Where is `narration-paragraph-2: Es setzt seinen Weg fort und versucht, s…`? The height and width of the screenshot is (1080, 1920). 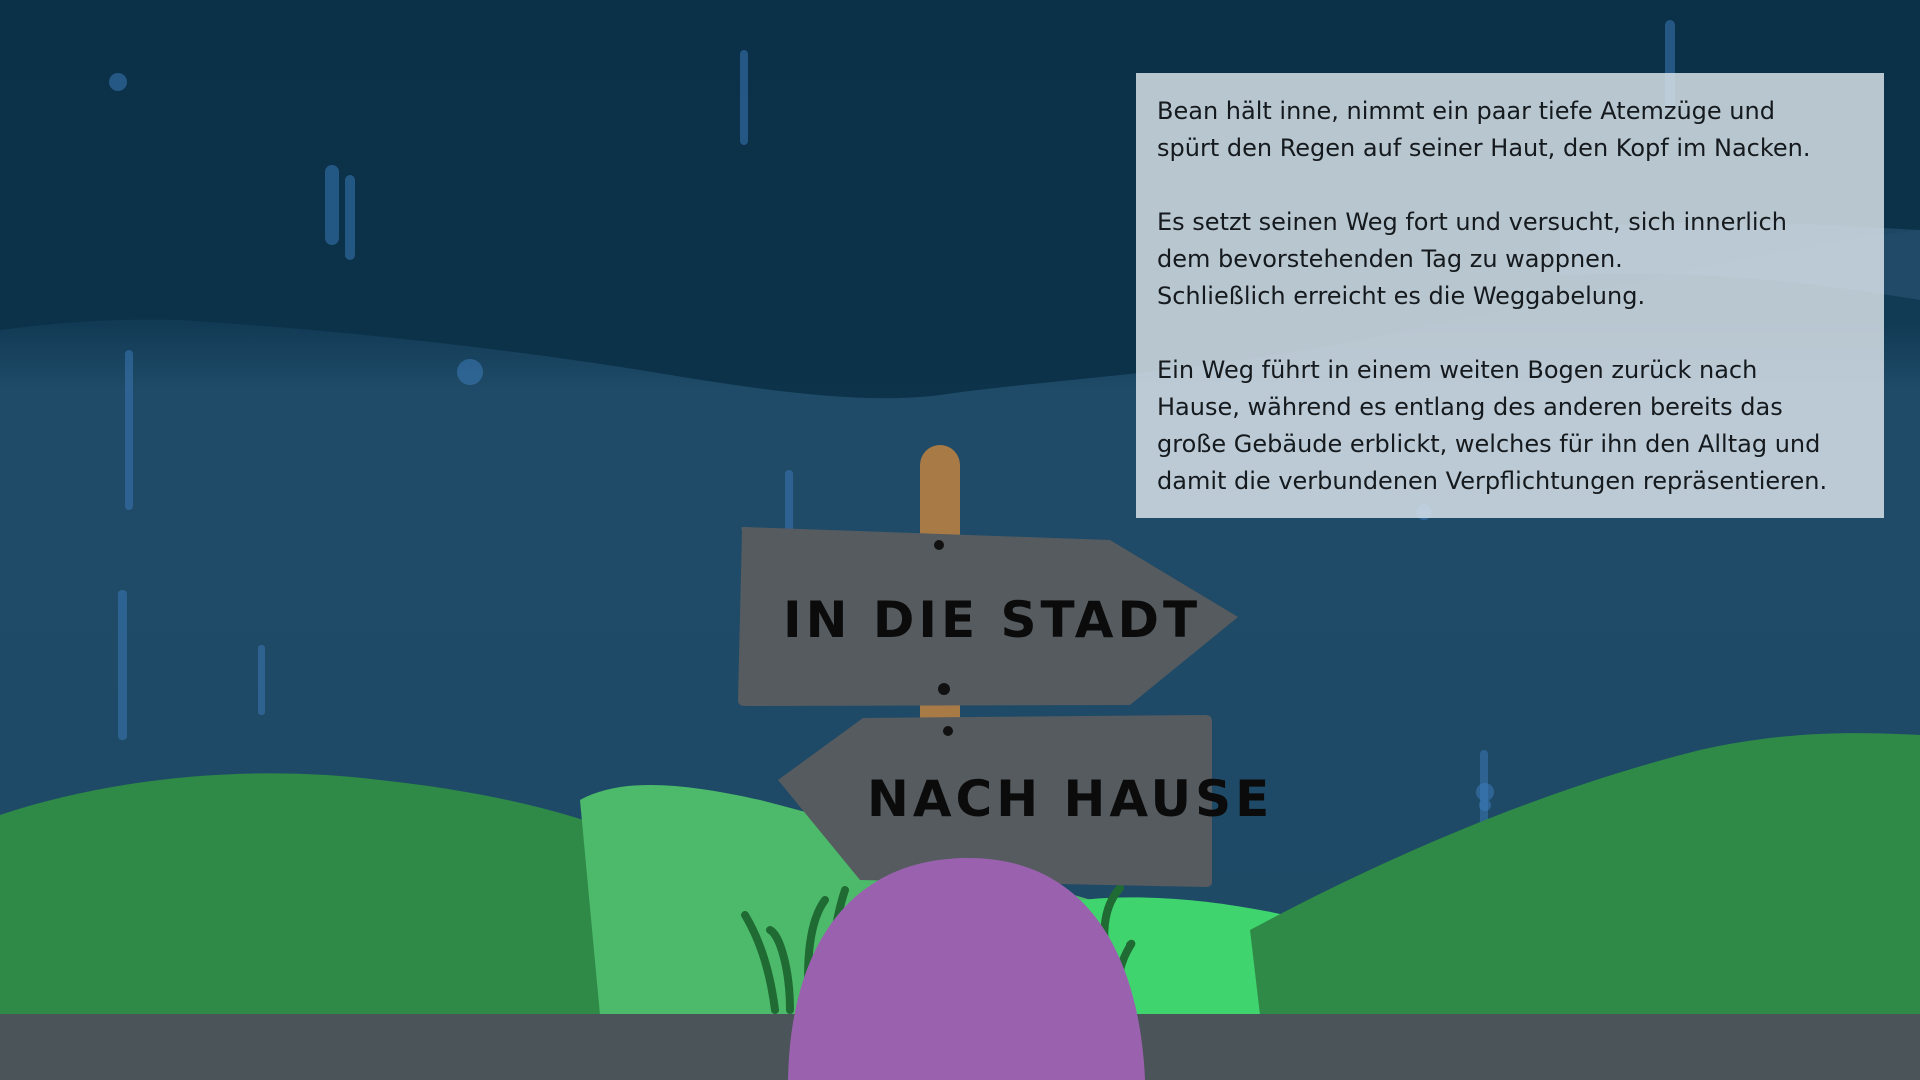
narration-paragraph-2: Es setzt seinen Weg fort und versucht, s… is located at coordinates (1472, 259).